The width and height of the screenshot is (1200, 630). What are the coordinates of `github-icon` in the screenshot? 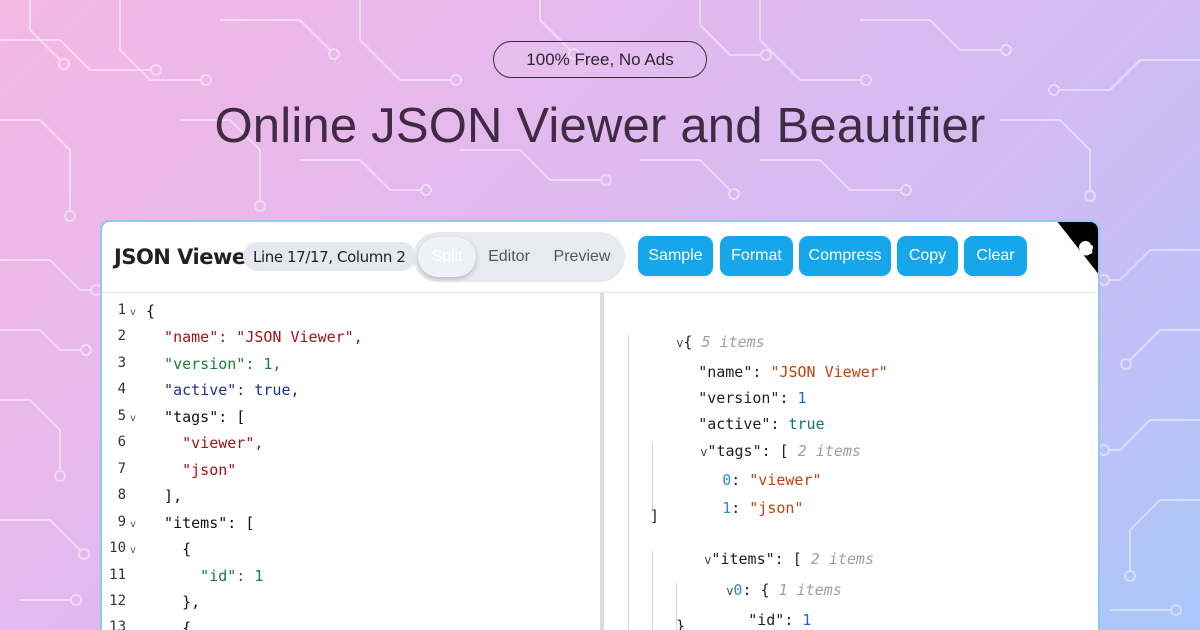 It's located at (1078, 248).